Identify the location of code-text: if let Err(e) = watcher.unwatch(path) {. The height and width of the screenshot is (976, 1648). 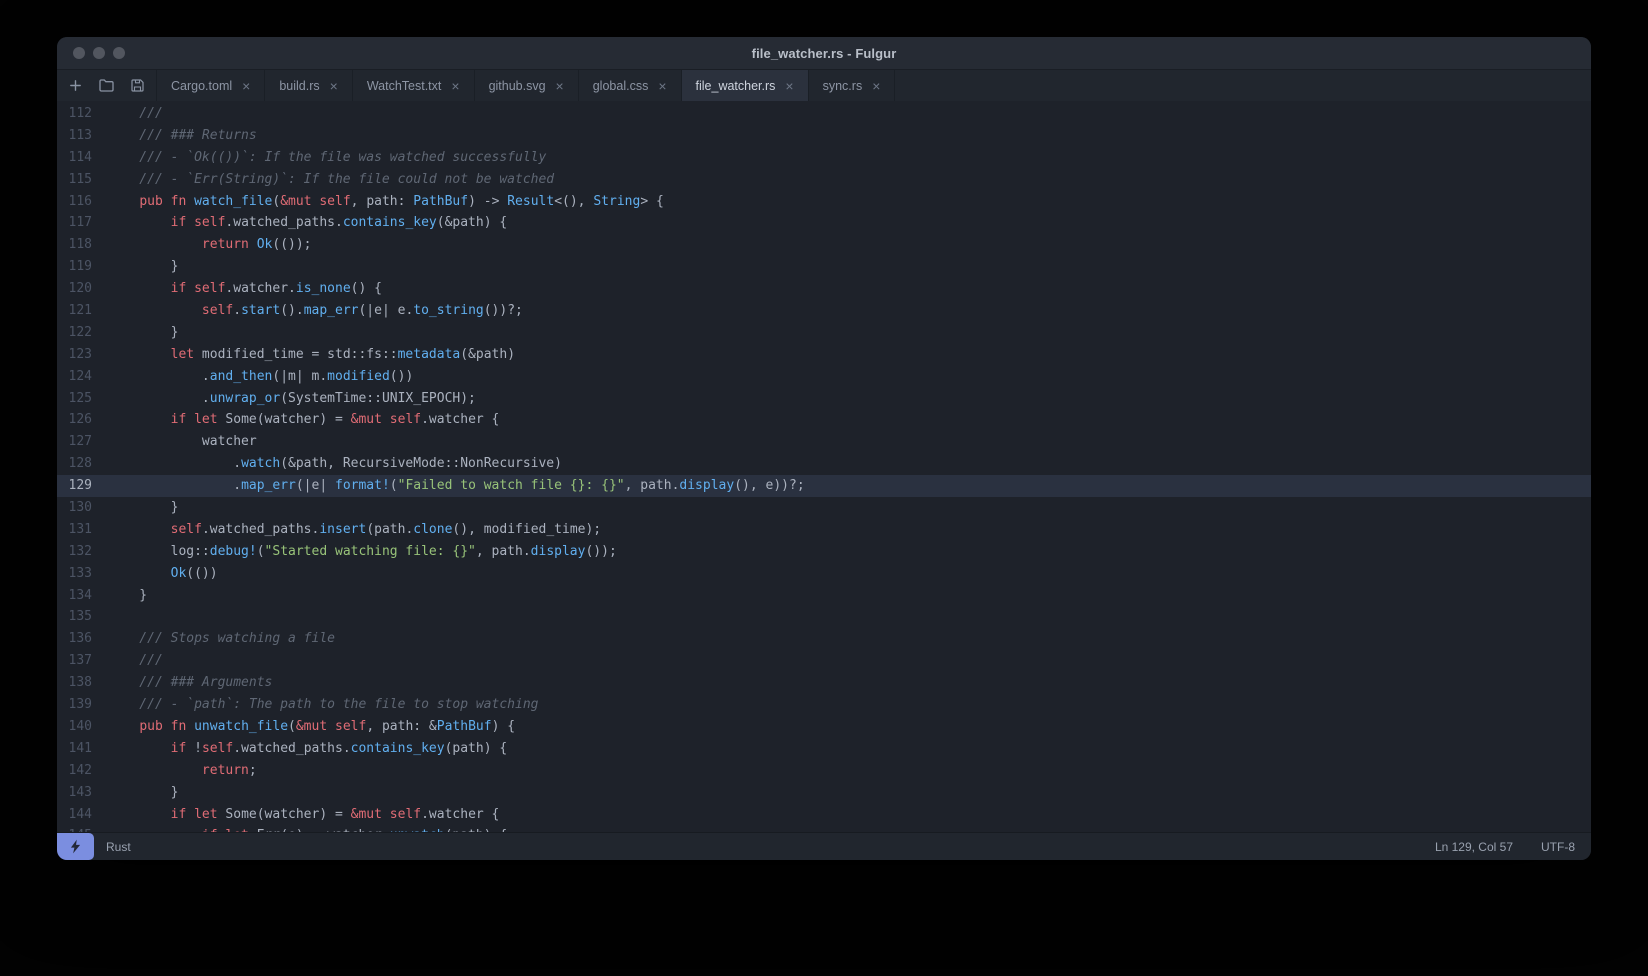
(299, 828).